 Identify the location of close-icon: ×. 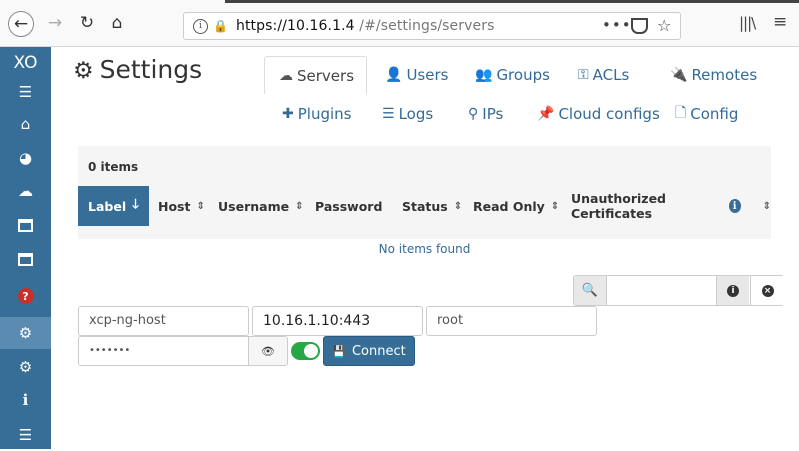
(767, 290).